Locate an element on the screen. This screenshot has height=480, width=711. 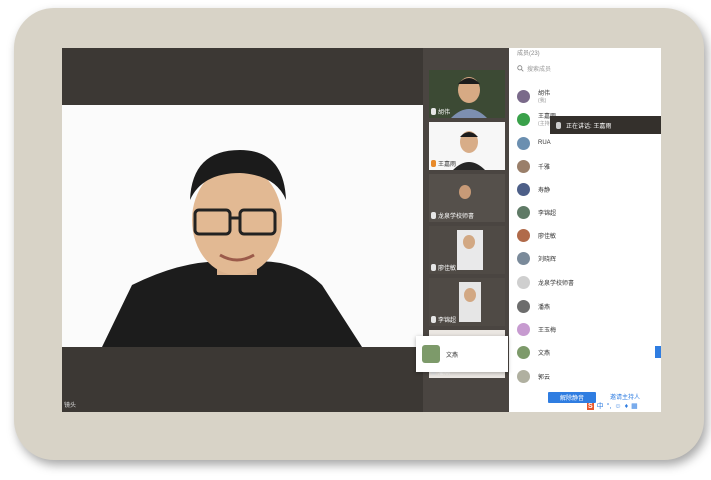
member-item: 寿静 is located at coordinates (587, 189).